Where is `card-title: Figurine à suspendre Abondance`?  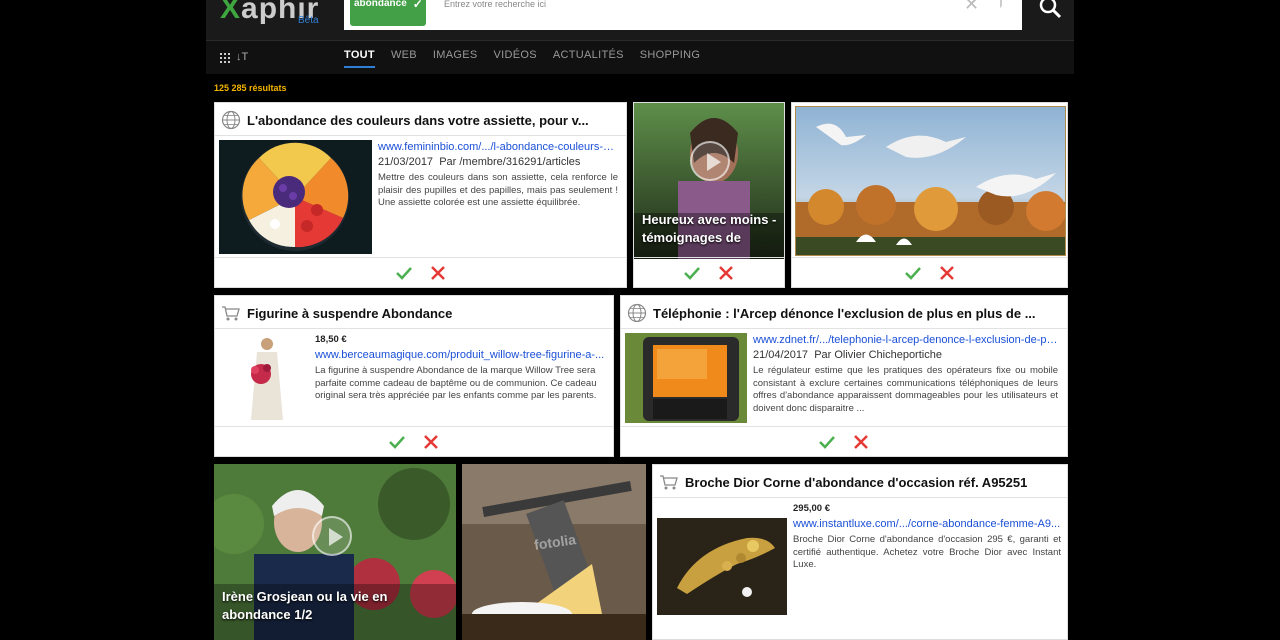
card-title: Figurine à suspendre Abondance is located at coordinates (349, 313).